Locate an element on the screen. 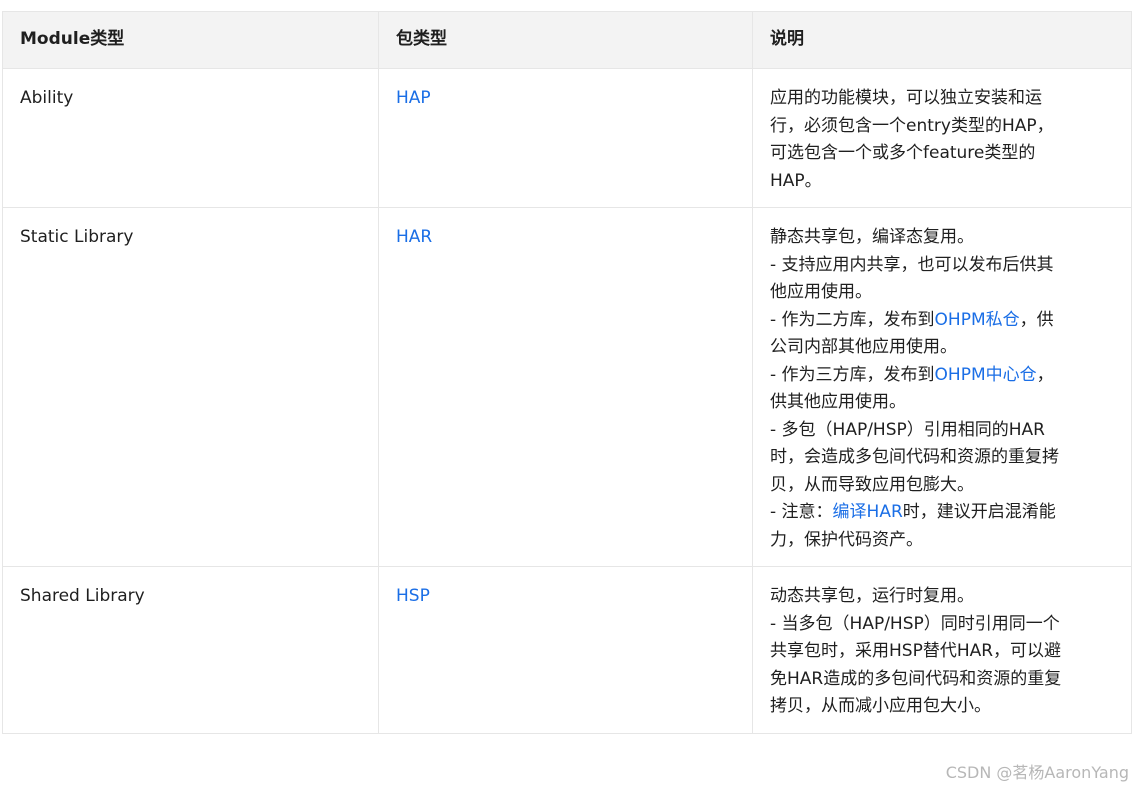 This screenshot has height=787, width=1135. description-line: 拷贝，从而减小应用包大小。 is located at coordinates (880, 706).